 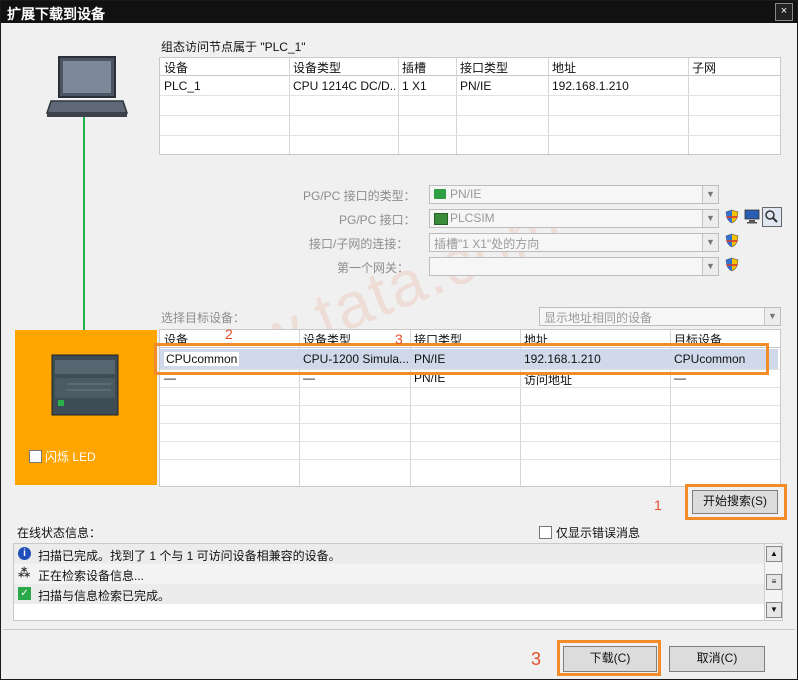 I want to click on annotation-3-download: 3, so click(x=536, y=659).